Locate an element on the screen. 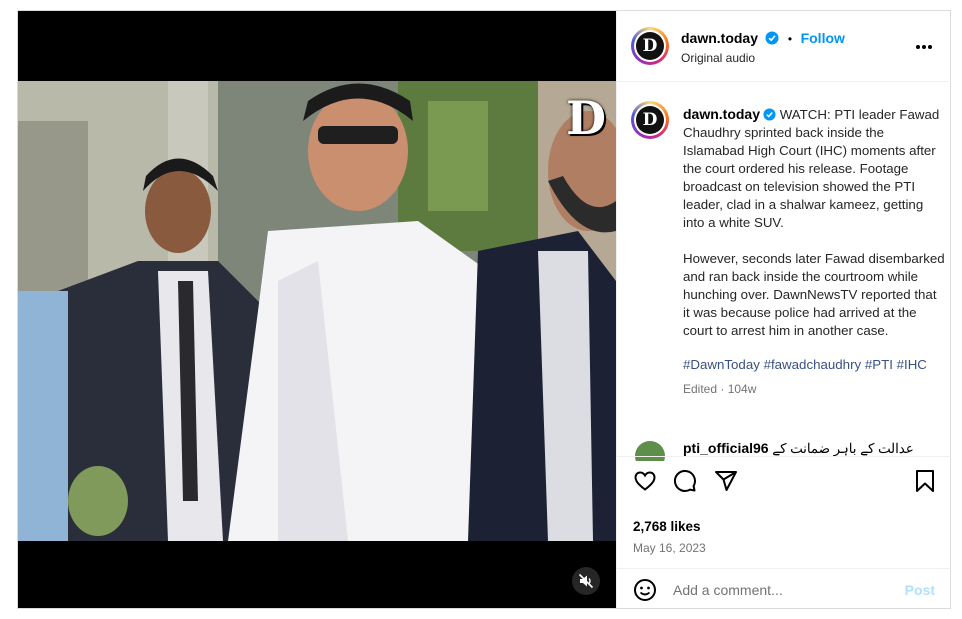 The width and height of the screenshot is (962, 619). avatar: D is located at coordinates (650, 46).